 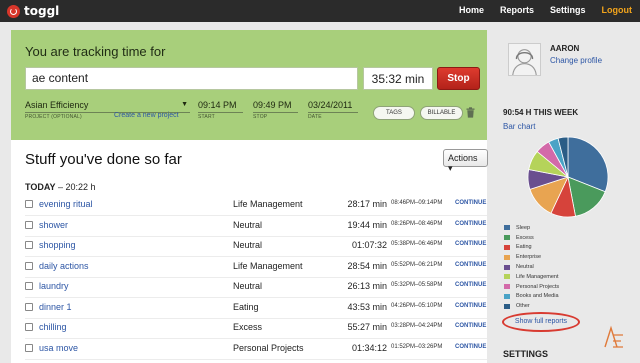 What do you see at coordinates (531, 257) in the screenshot?
I see `legend-item: Enterprise` at bounding box center [531, 257].